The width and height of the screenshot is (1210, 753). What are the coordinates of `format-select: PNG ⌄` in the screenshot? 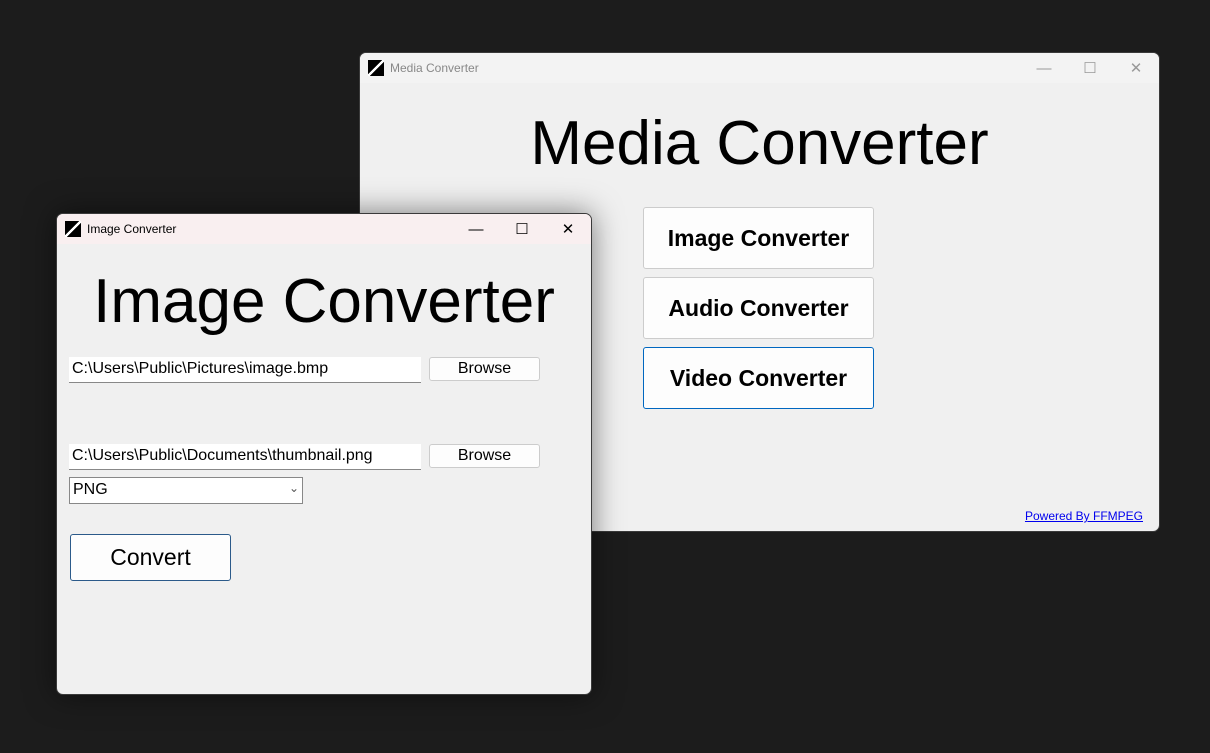 It's located at (186, 490).